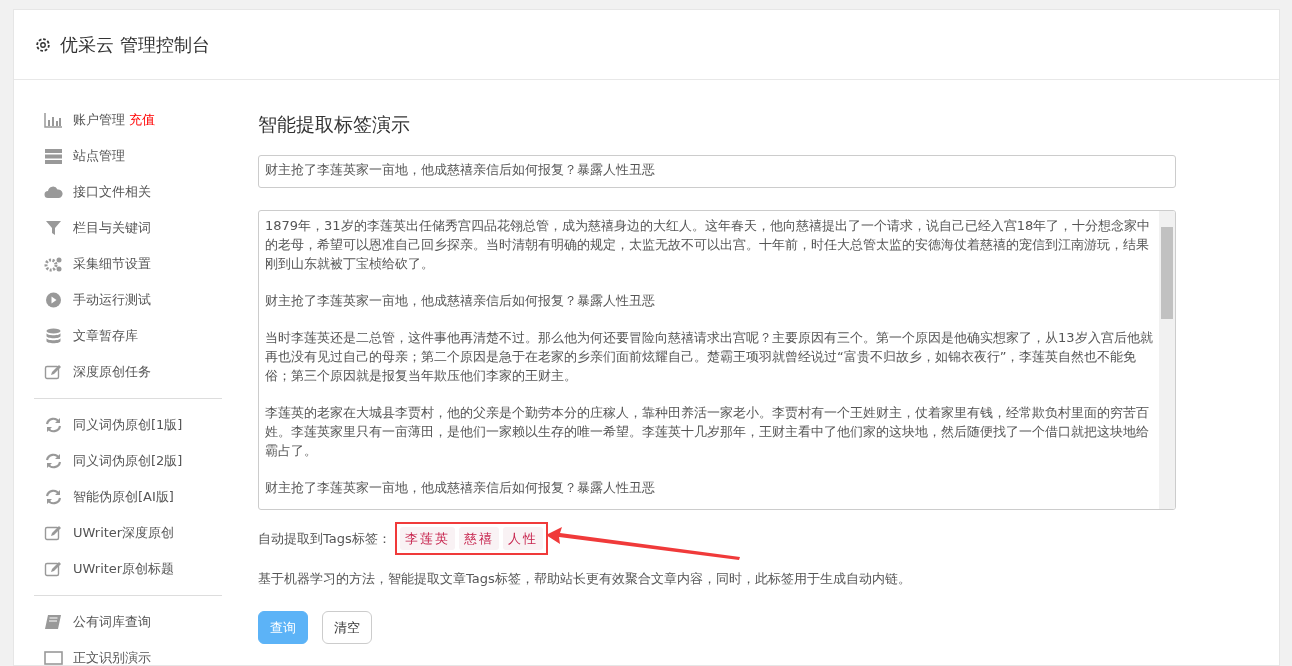 This screenshot has width=1292, height=666. I want to click on bar-chart-icon, so click(53, 120).